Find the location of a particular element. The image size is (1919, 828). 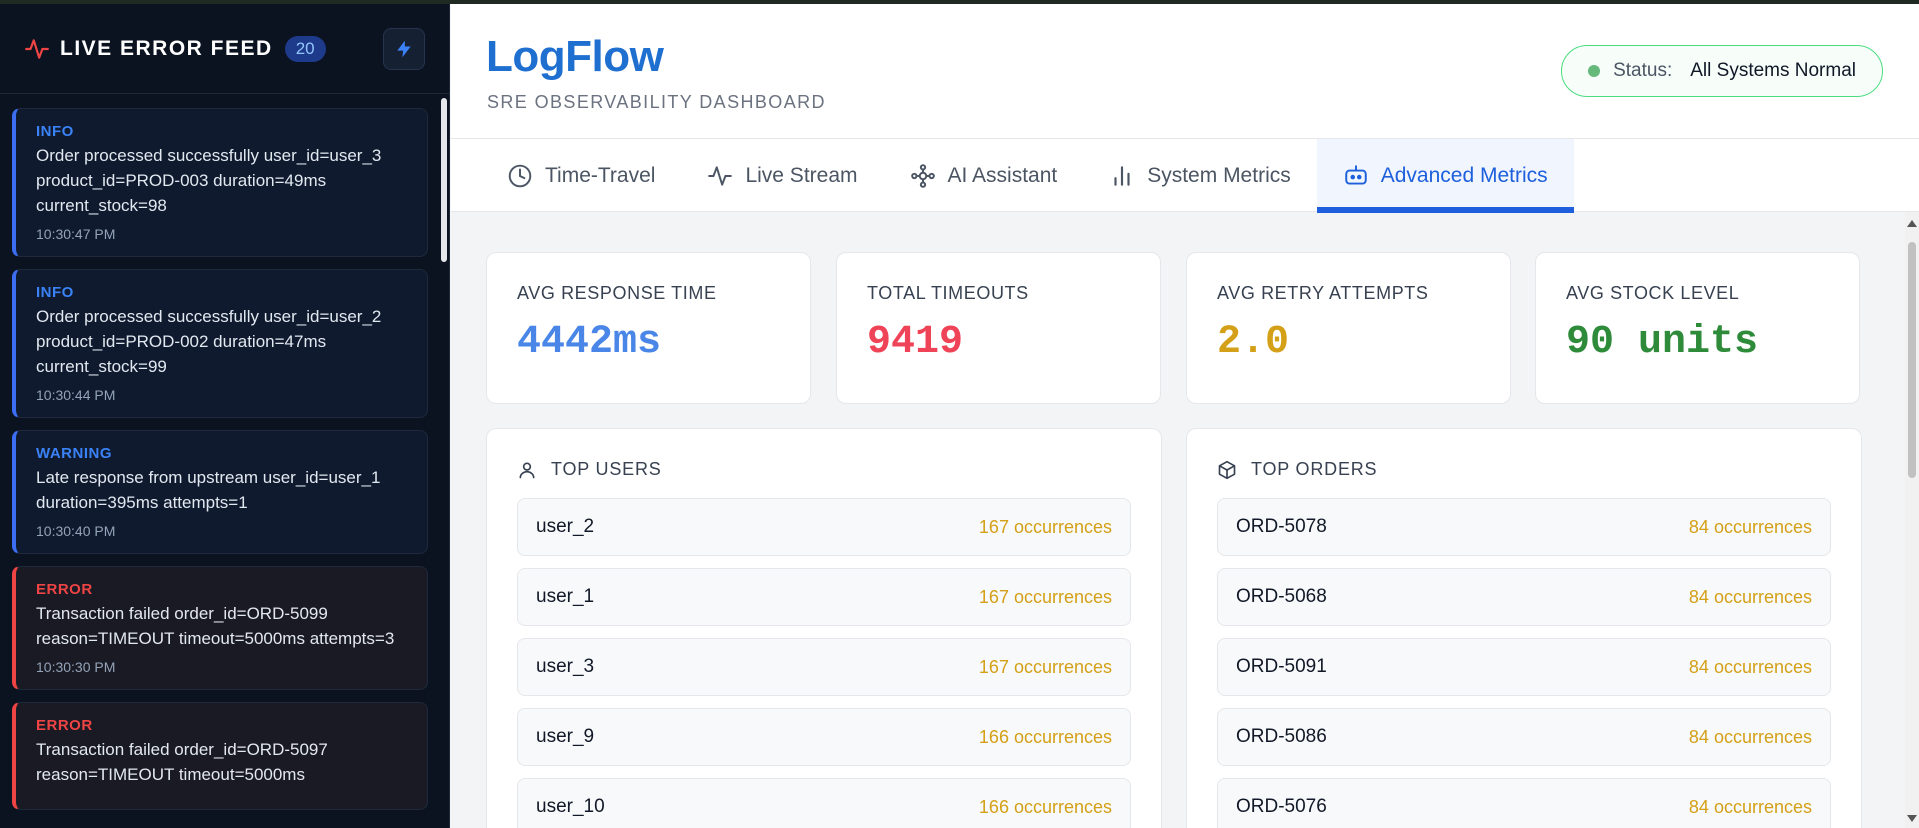

panel-title-text: TOP ORDERS is located at coordinates (1314, 469).